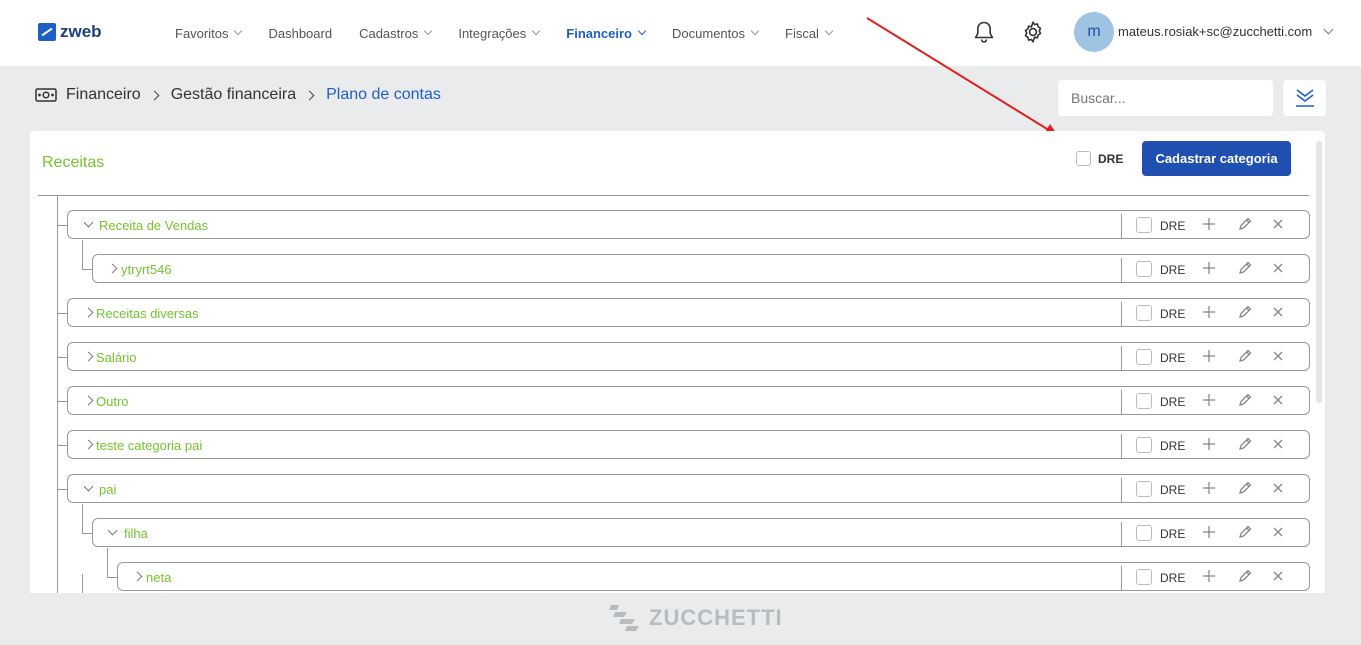 The image size is (1361, 645). I want to click on export-button, so click(1304, 98).